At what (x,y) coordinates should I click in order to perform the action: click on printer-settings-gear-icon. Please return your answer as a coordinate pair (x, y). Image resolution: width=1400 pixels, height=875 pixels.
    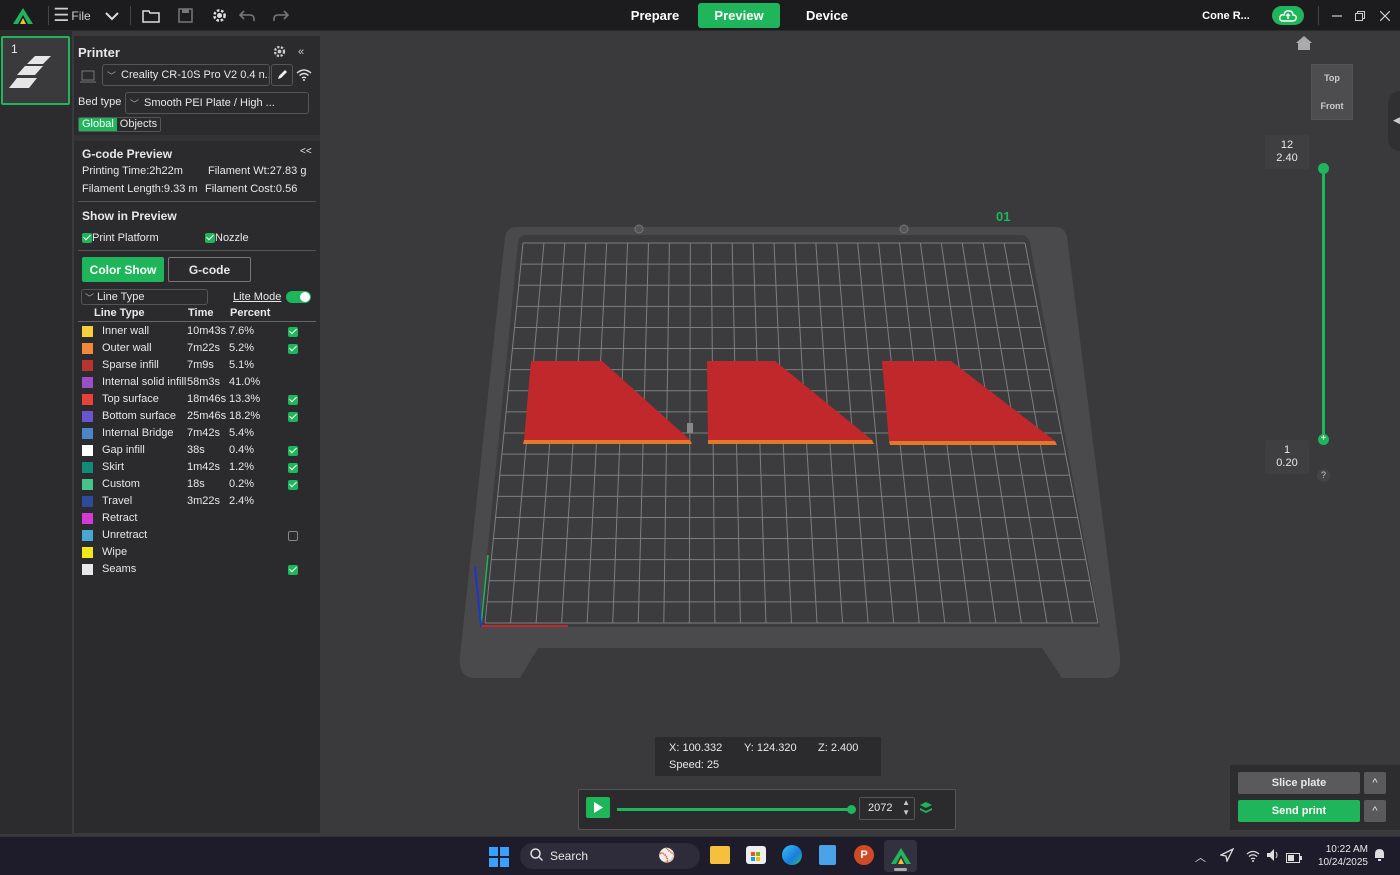
    Looking at the image, I should click on (279, 53).